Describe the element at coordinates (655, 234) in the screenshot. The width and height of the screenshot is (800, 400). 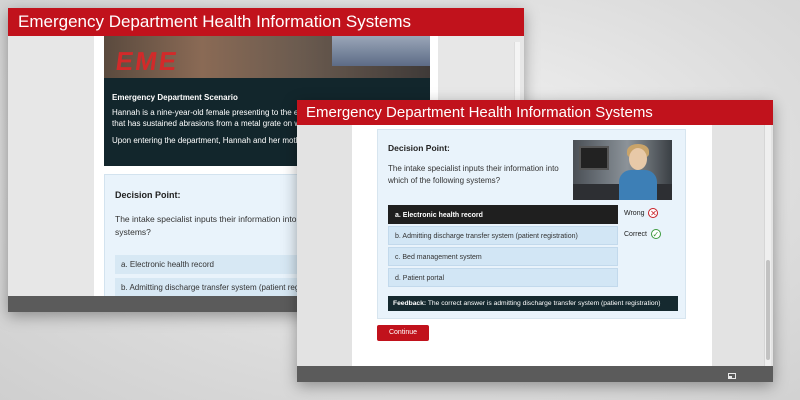
I see `correct-check-icon: ✓` at that location.